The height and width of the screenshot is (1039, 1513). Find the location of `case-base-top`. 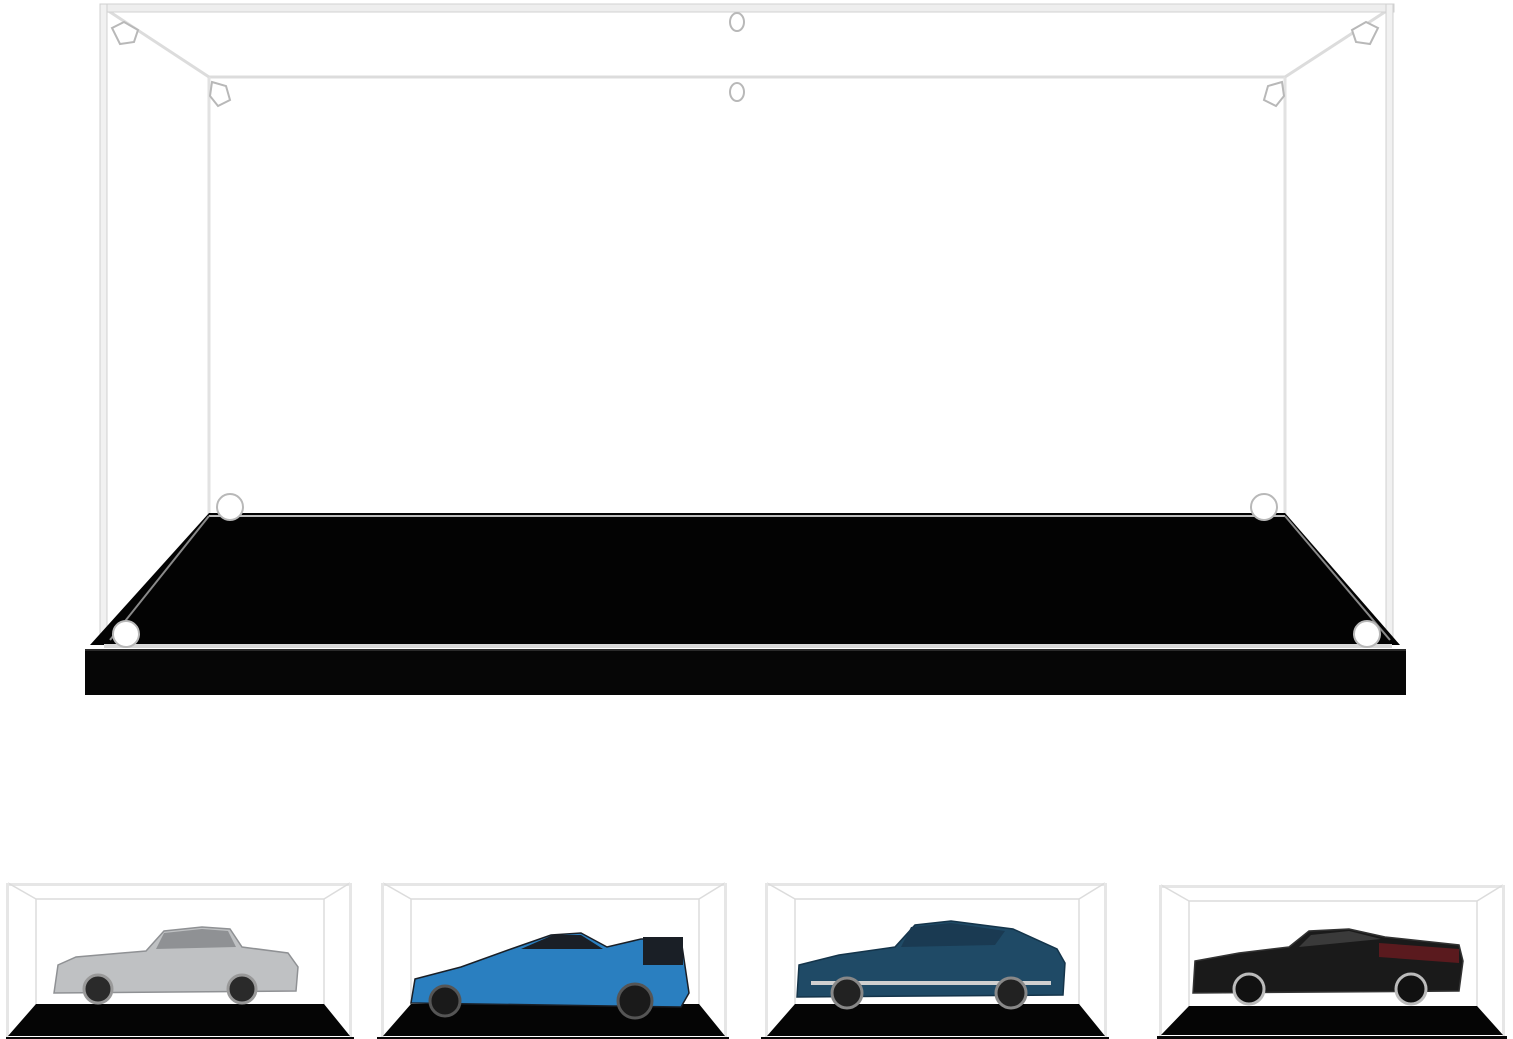

case-base-top is located at coordinates (745, 579).